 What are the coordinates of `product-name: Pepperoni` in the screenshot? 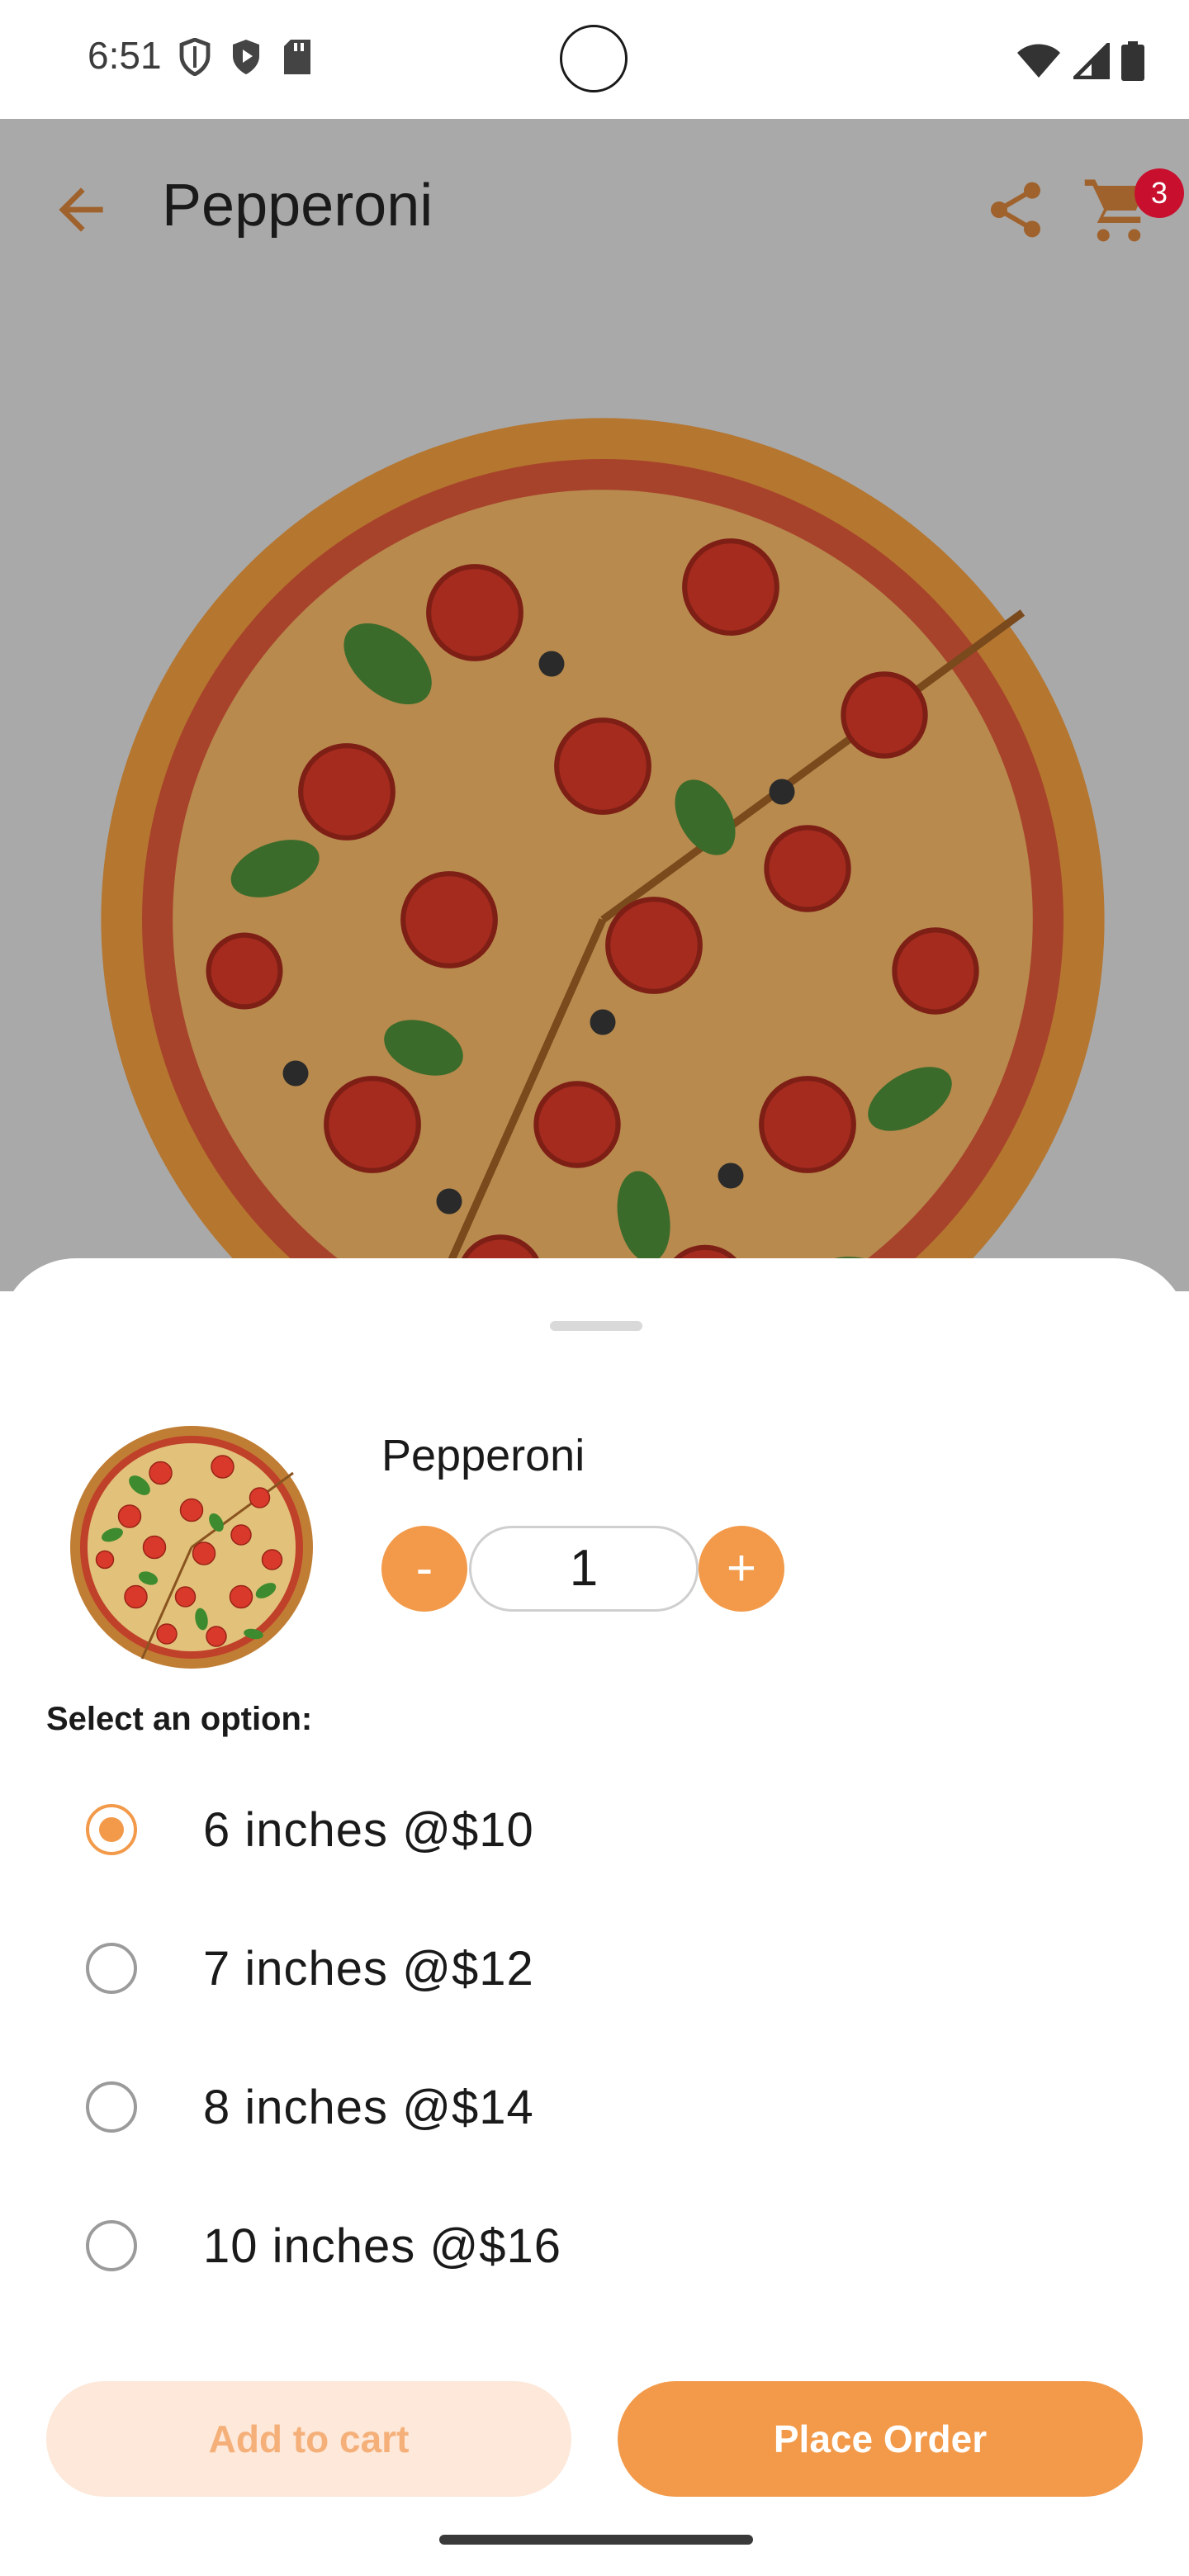 It's located at (483, 1455).